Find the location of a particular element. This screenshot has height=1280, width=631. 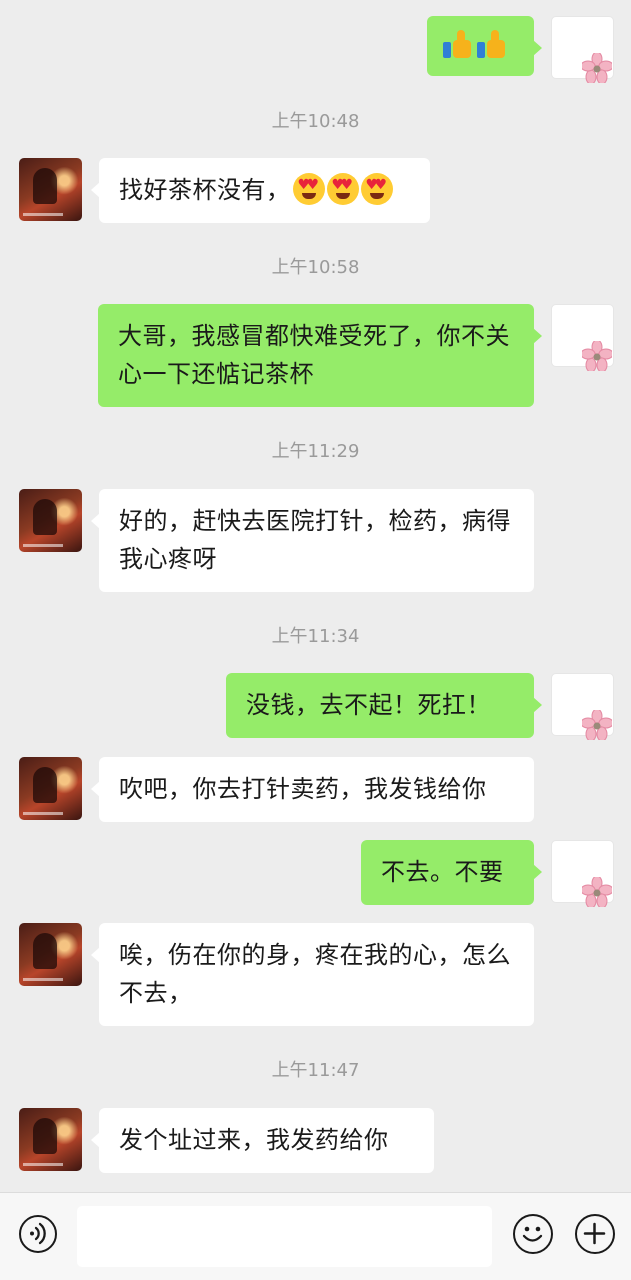

message-bubble-received: 发个址过来，我发药给你 is located at coordinates (262, 1140).